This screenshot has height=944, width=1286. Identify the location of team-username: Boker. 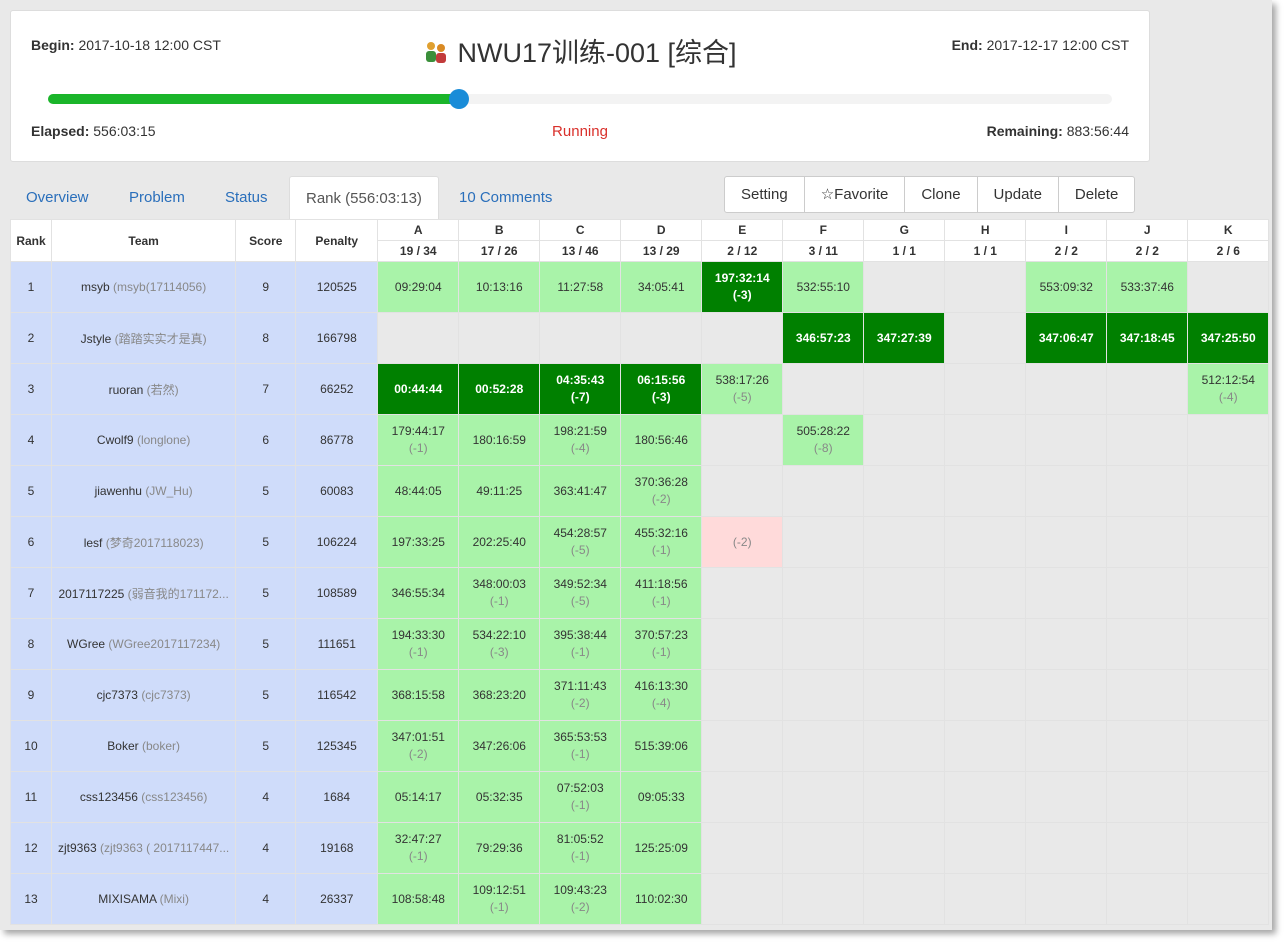
(122, 746).